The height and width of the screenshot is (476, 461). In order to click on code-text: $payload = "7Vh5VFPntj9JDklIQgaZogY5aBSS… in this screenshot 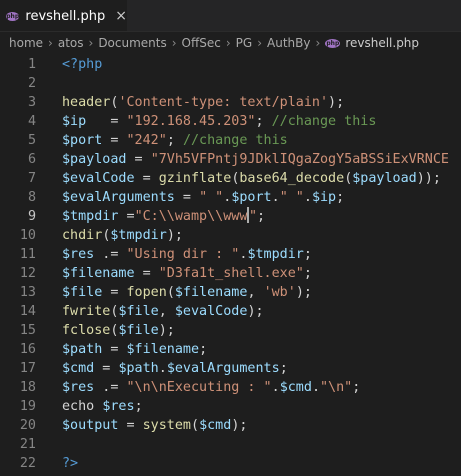, I will do `click(255, 159)`.